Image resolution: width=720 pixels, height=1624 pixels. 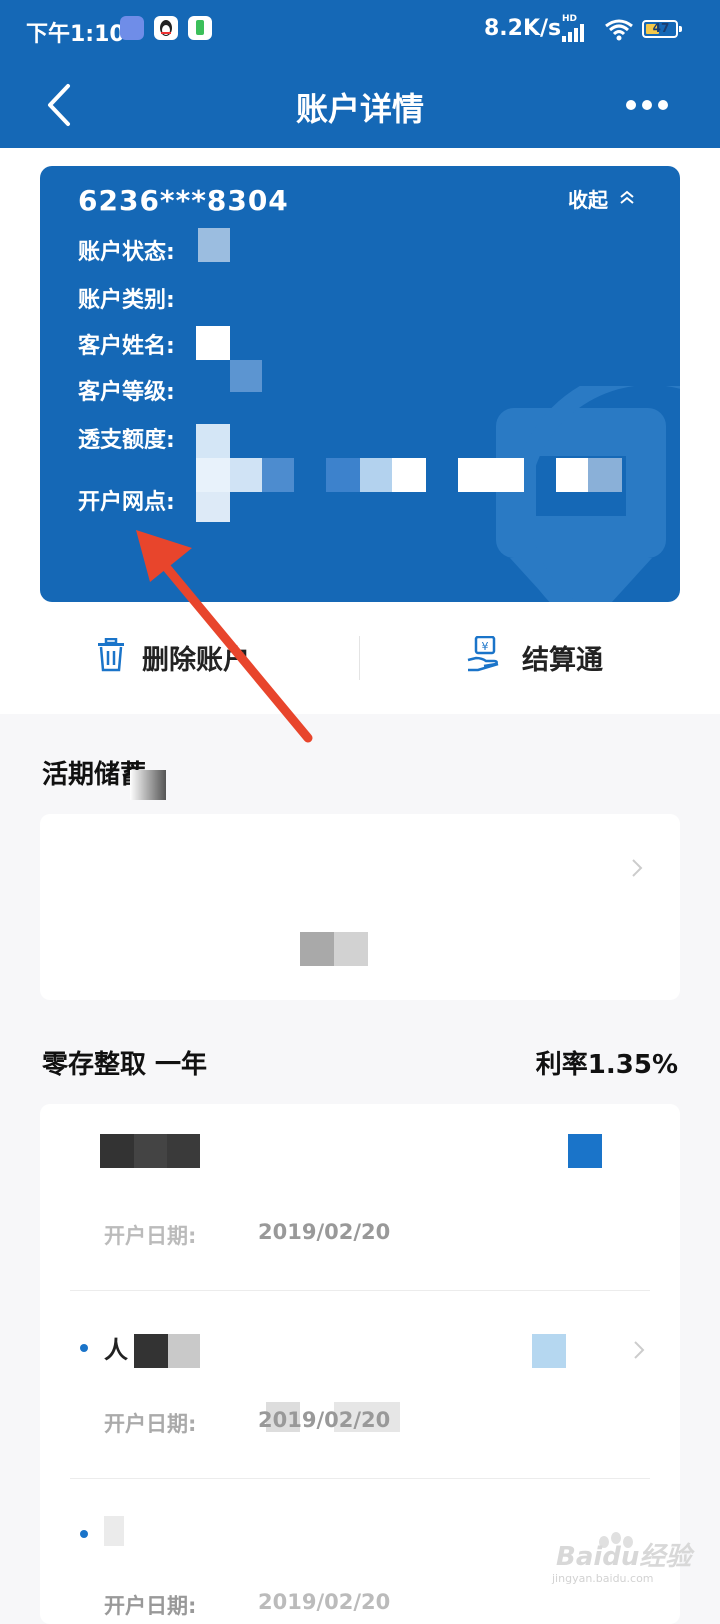 What do you see at coordinates (166, 28) in the screenshot?
I see `qq-notification-icon` at bounding box center [166, 28].